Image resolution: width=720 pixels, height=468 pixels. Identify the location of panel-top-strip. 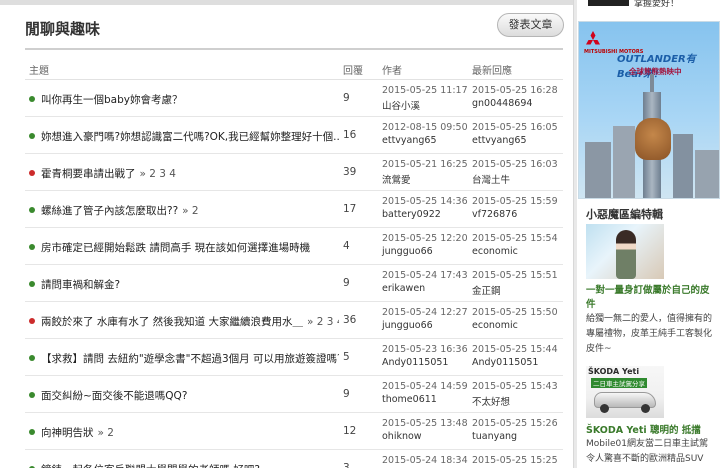
(286, 2).